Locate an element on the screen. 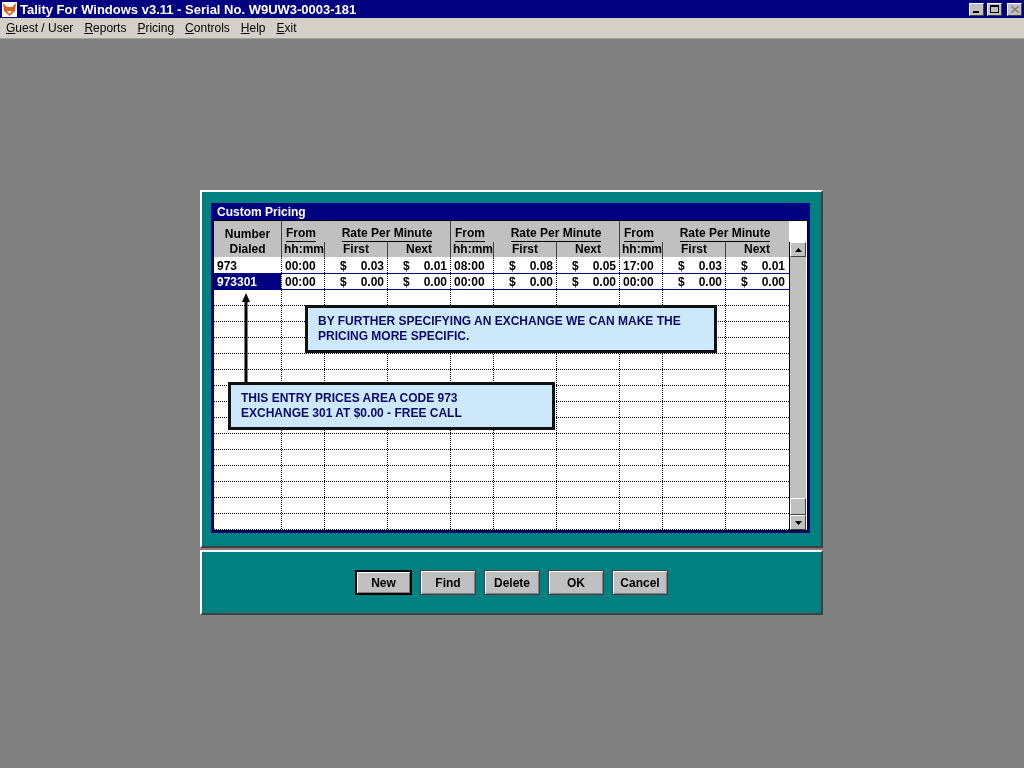 This screenshot has width=1024, height=768. menu-item: Help is located at coordinates (253, 28).